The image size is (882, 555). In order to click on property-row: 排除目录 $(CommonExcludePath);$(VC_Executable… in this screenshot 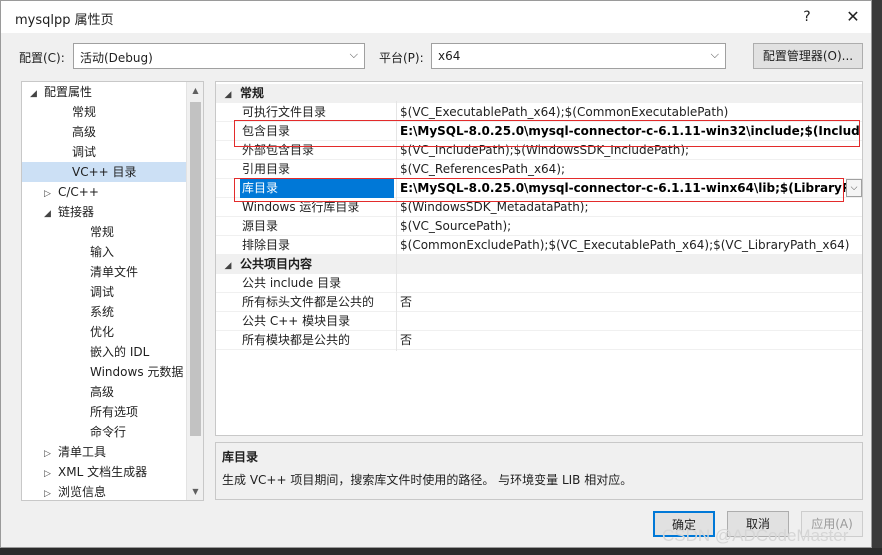, I will do `click(539, 245)`.